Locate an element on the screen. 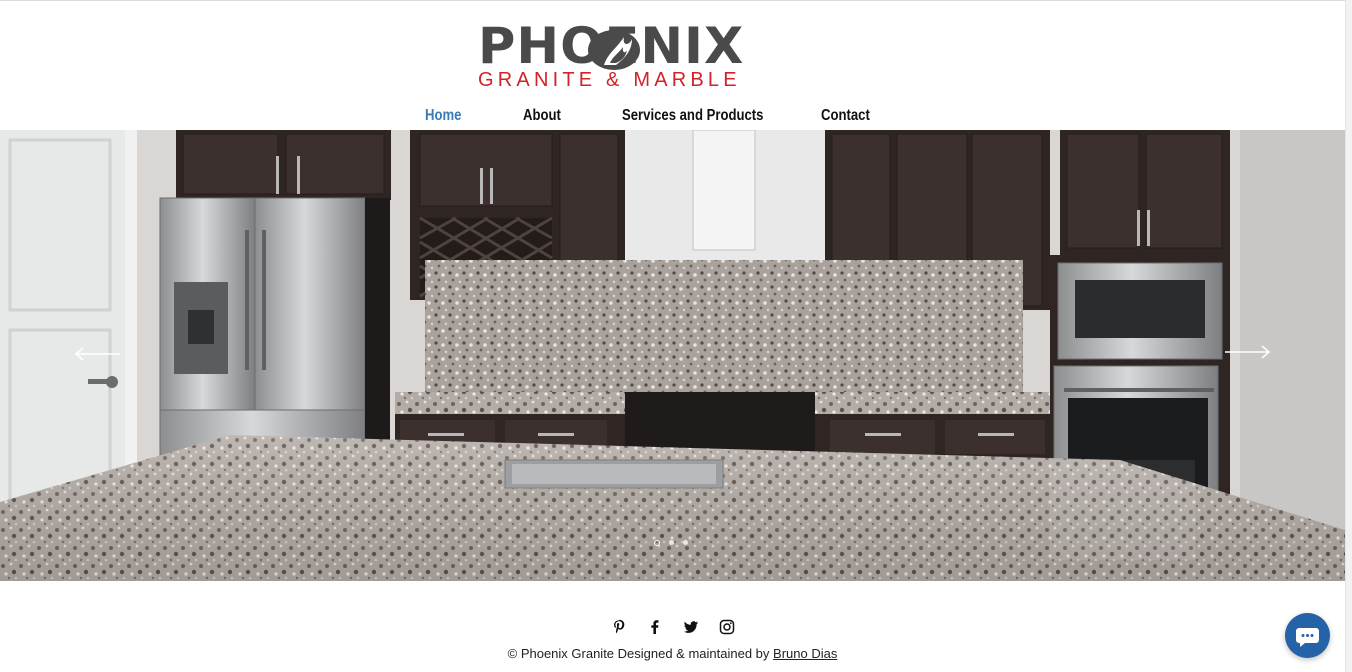 The height and width of the screenshot is (672, 1352). chat-button is located at coordinates (1307, 635).